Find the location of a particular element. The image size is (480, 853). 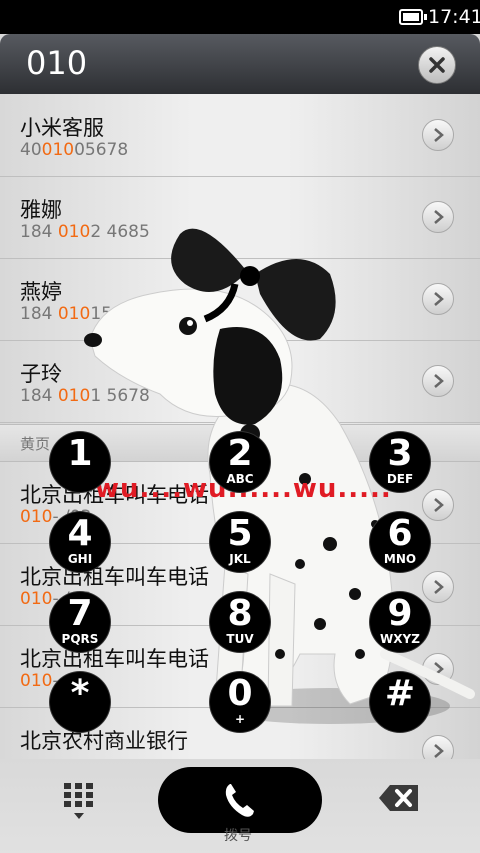

key-8: 8 TUV is located at coordinates (240, 622).